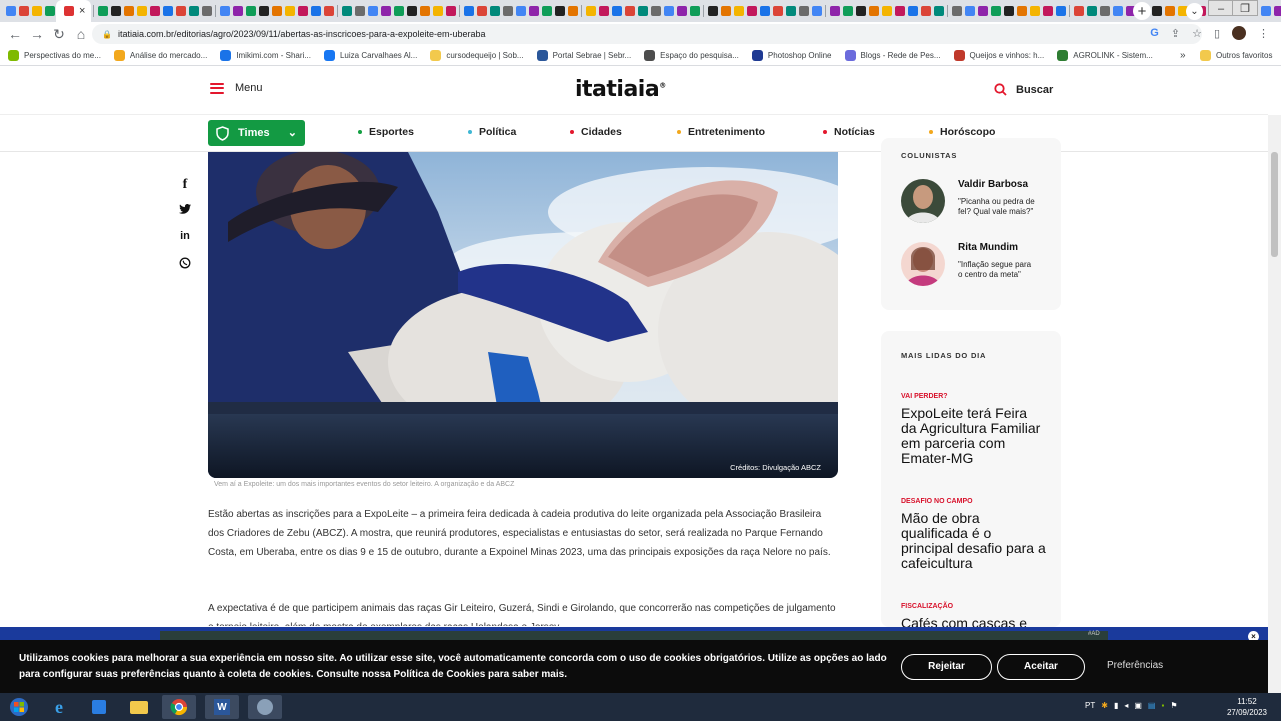 Image resolution: width=1281 pixels, height=721 pixels. I want to click on taskbar-clock: 11:52 27/09/2023, so click(1247, 707).